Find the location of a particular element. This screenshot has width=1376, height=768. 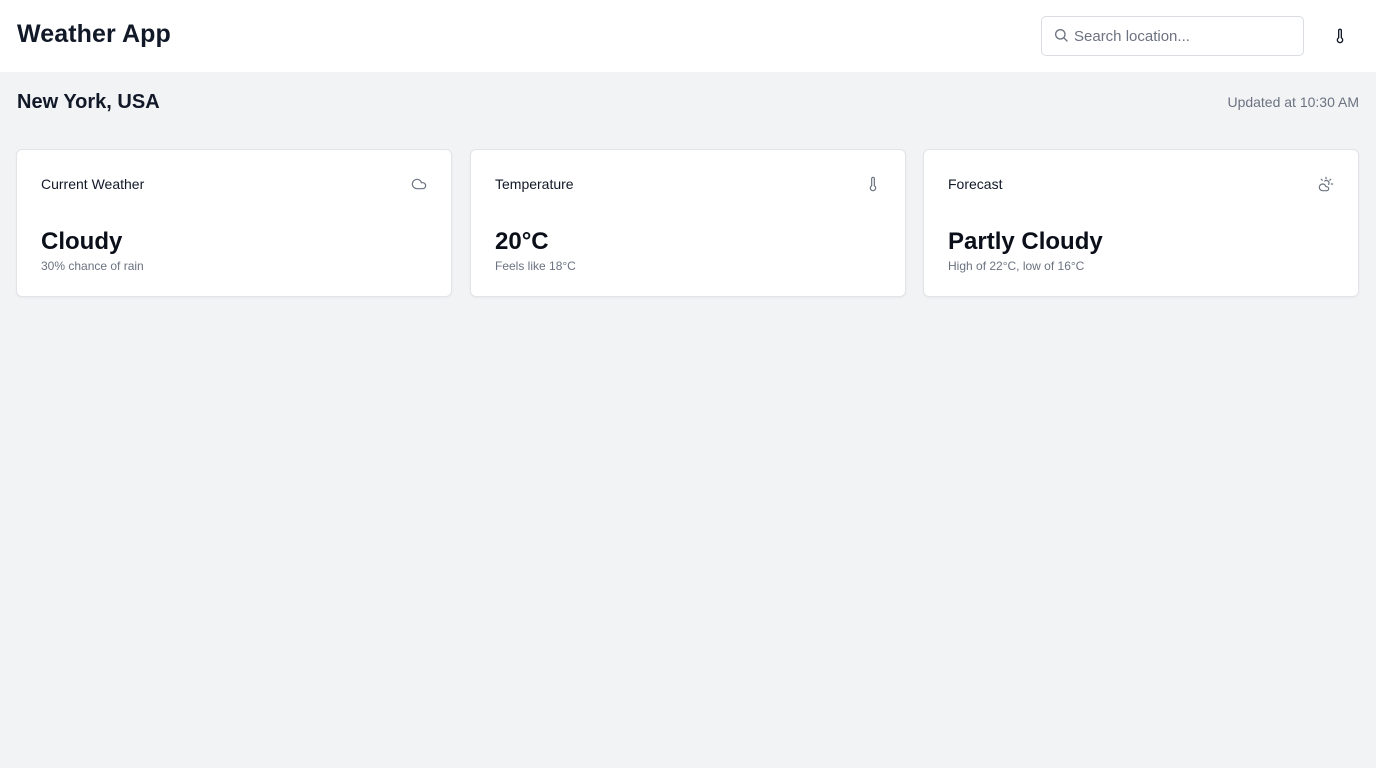

card-value: 20°C is located at coordinates (522, 241).